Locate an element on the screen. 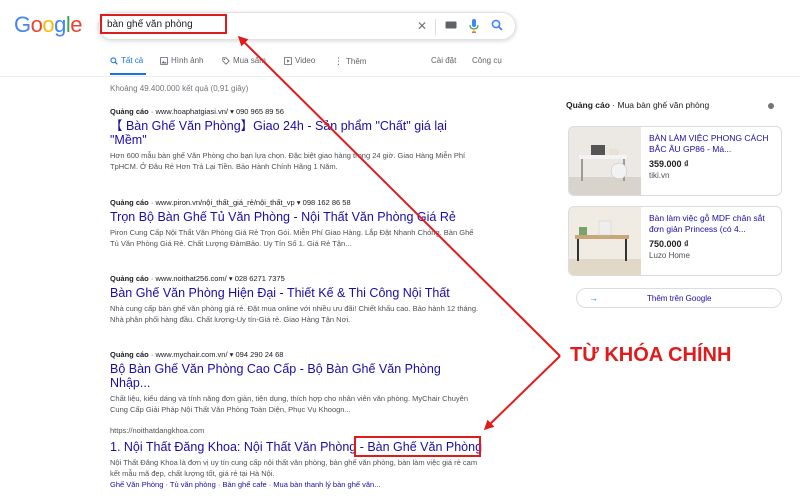 Image resolution: width=800 pixels, height=500 pixels. arrow-to-result-keyword is located at coordinates (522, 393).